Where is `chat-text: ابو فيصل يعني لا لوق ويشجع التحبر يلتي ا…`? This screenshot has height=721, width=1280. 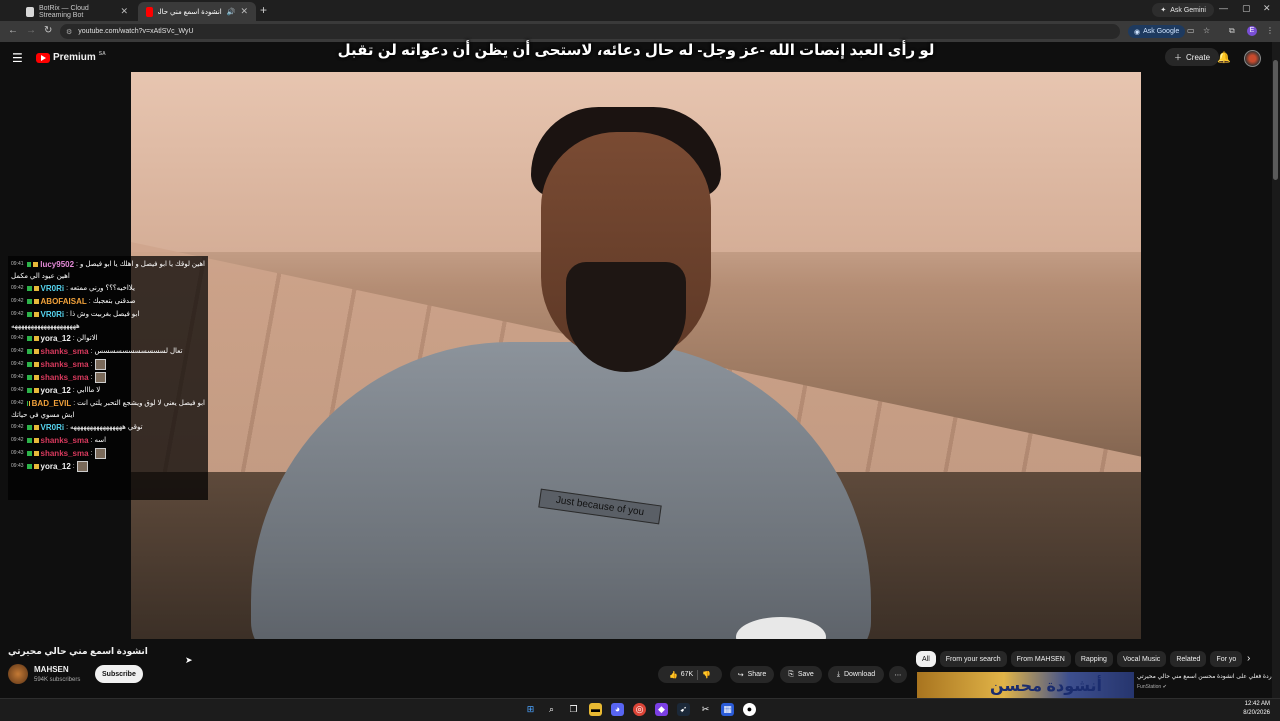
chat-text: ابو فيصل يعني لا لوق ويشجع التحبر يلتي ا… is located at coordinates (141, 403).